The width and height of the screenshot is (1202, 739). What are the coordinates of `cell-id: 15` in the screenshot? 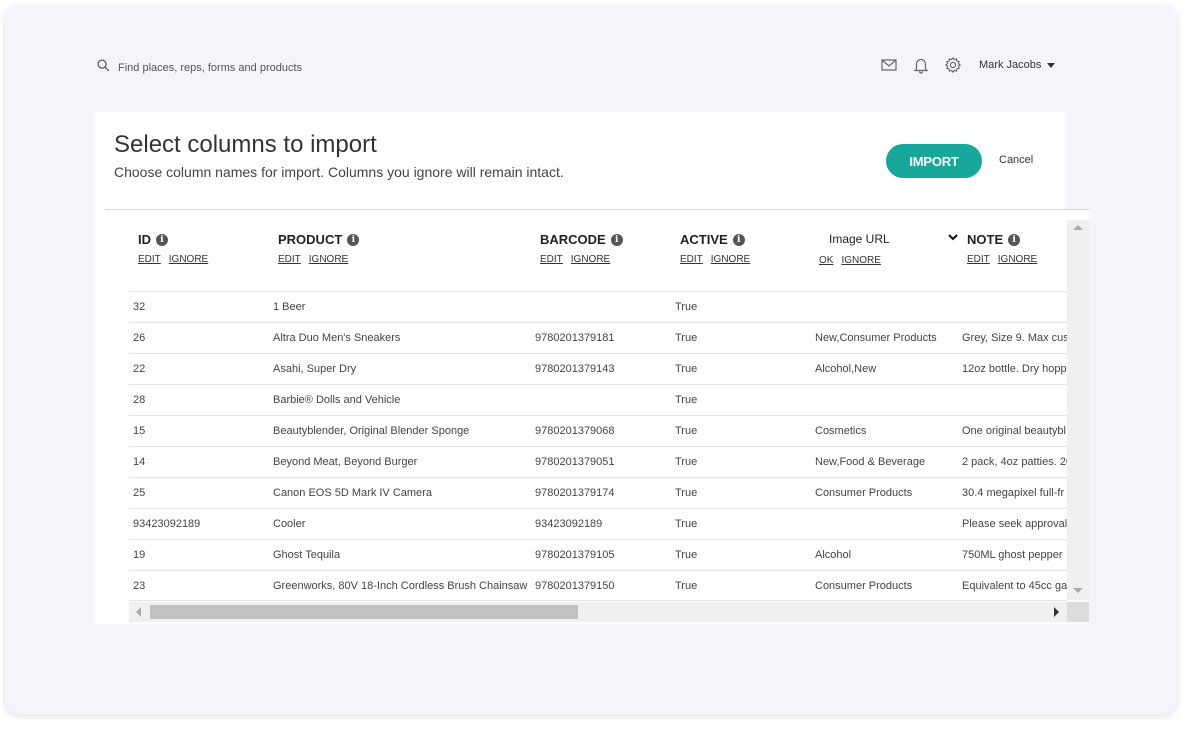 It's located at (139, 431).